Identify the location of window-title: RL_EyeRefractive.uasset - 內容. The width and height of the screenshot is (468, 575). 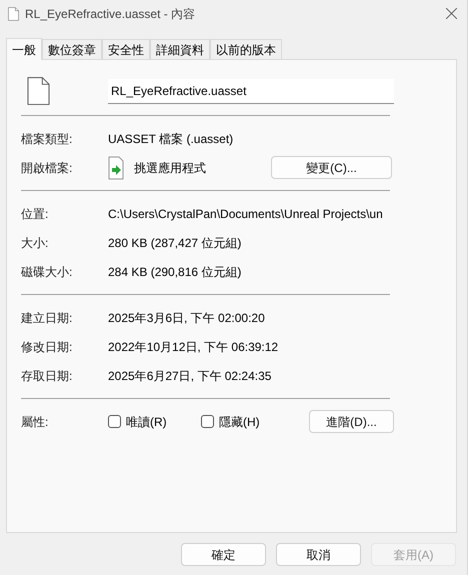
(110, 14).